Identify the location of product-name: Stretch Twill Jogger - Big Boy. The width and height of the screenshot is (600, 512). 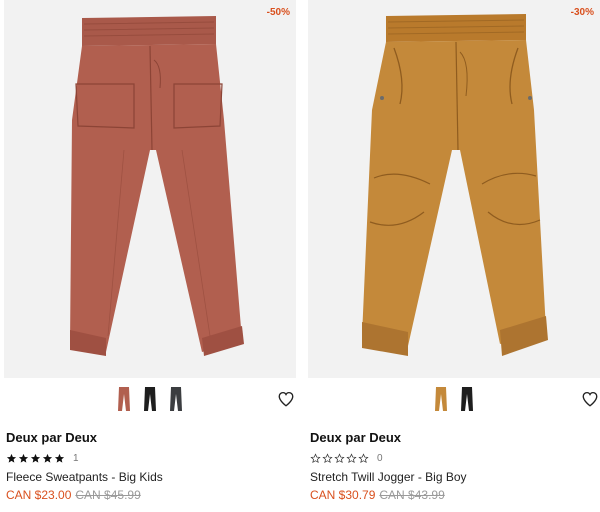
(388, 477).